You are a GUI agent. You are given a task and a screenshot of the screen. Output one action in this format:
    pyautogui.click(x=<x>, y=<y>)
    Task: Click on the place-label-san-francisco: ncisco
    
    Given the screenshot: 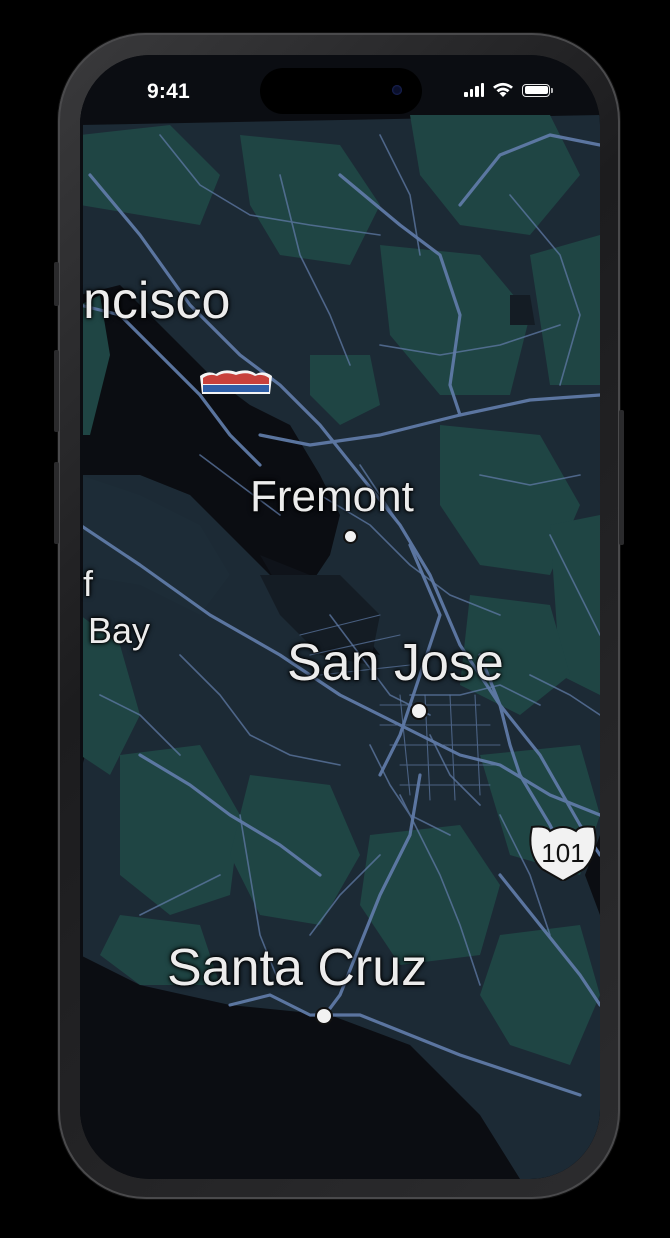 What is the action you would take?
    pyautogui.click(x=156, y=301)
    